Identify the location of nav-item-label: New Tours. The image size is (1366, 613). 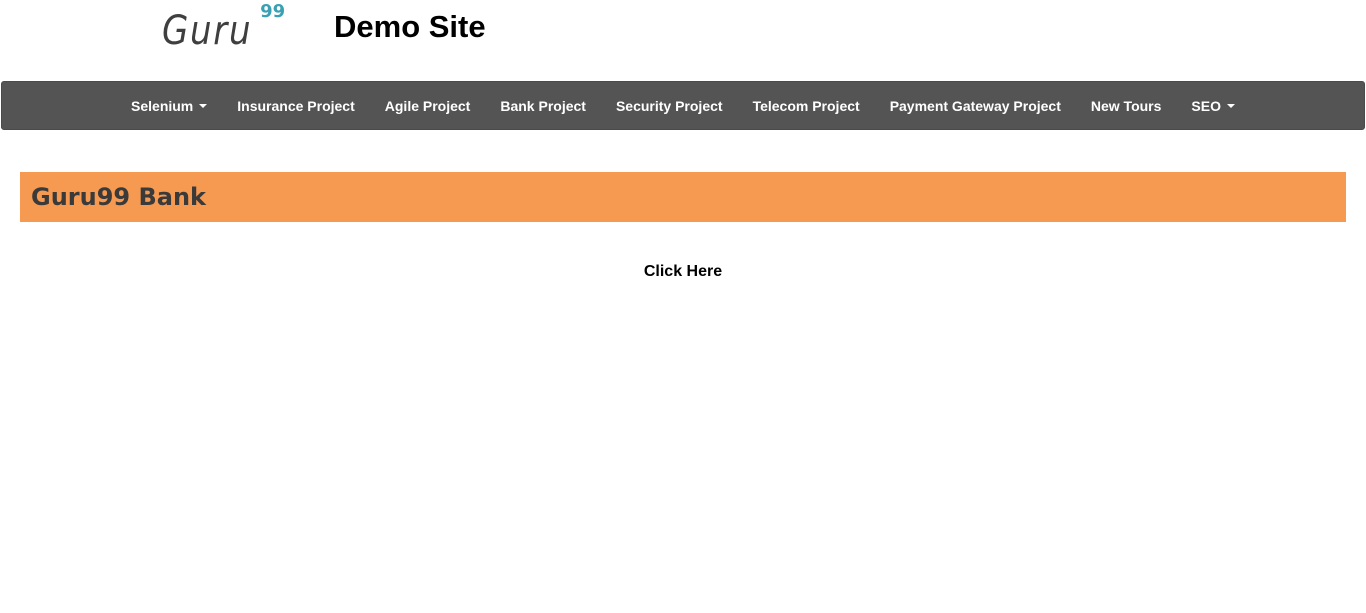
(1126, 105).